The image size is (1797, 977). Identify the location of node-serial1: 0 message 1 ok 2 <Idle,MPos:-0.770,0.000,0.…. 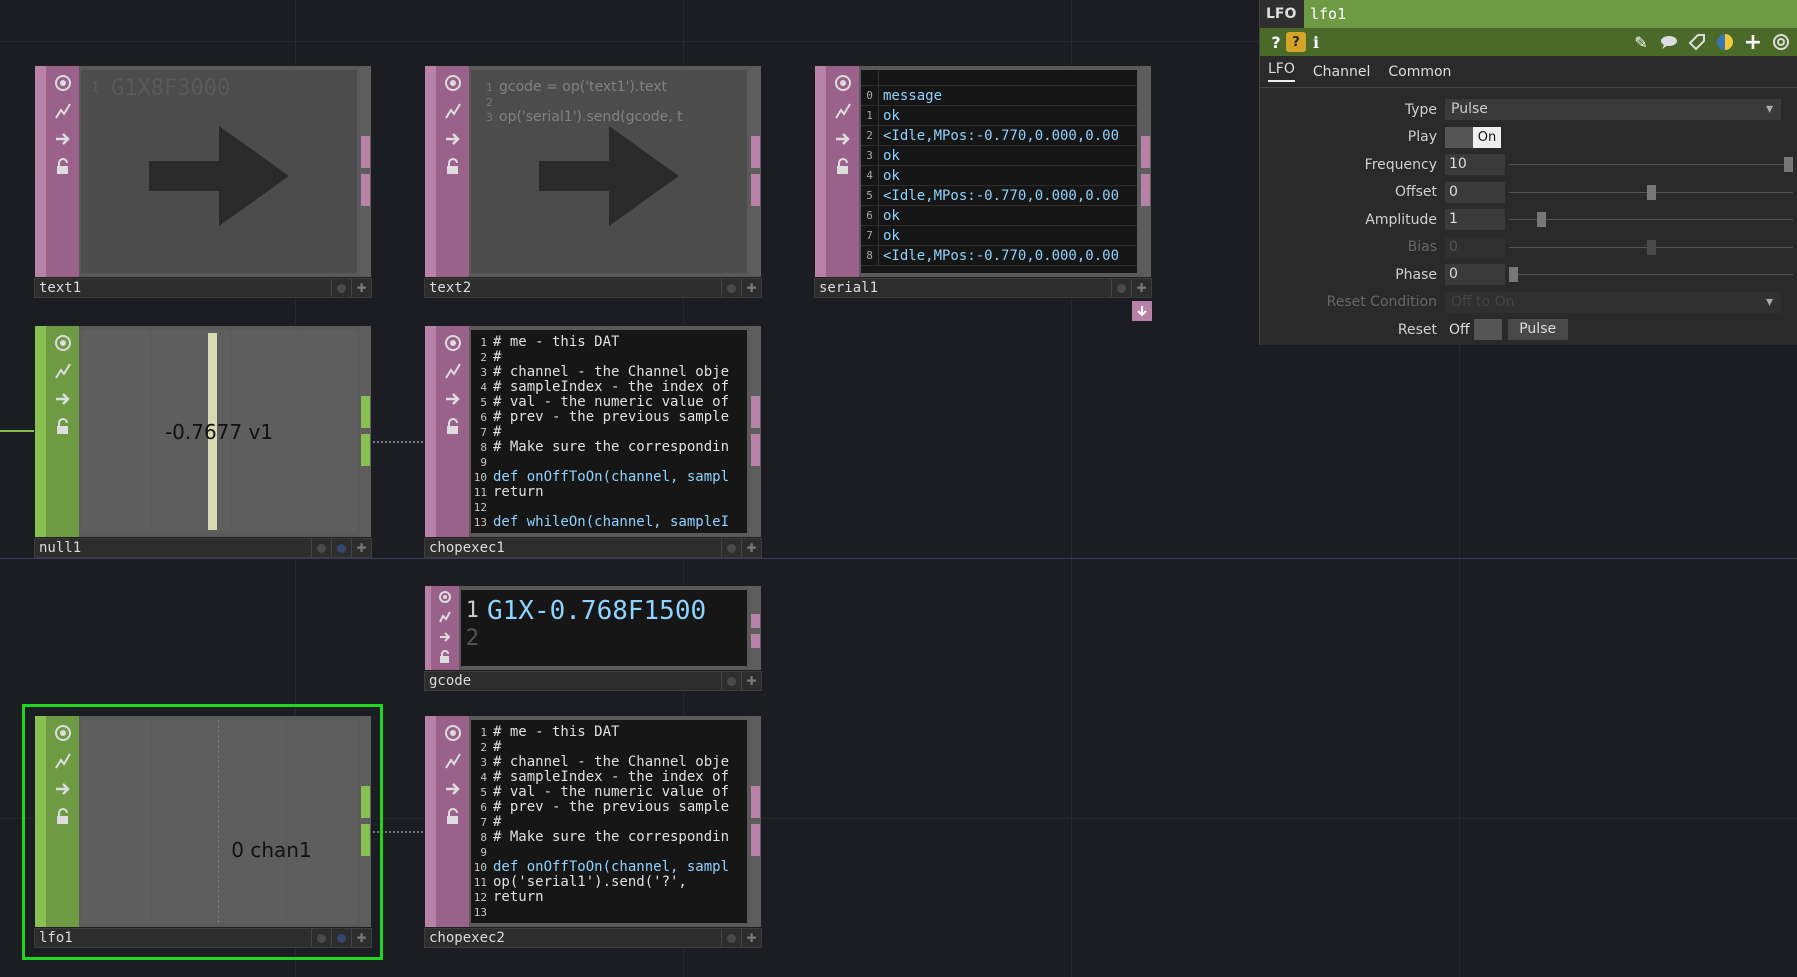
(983, 193).